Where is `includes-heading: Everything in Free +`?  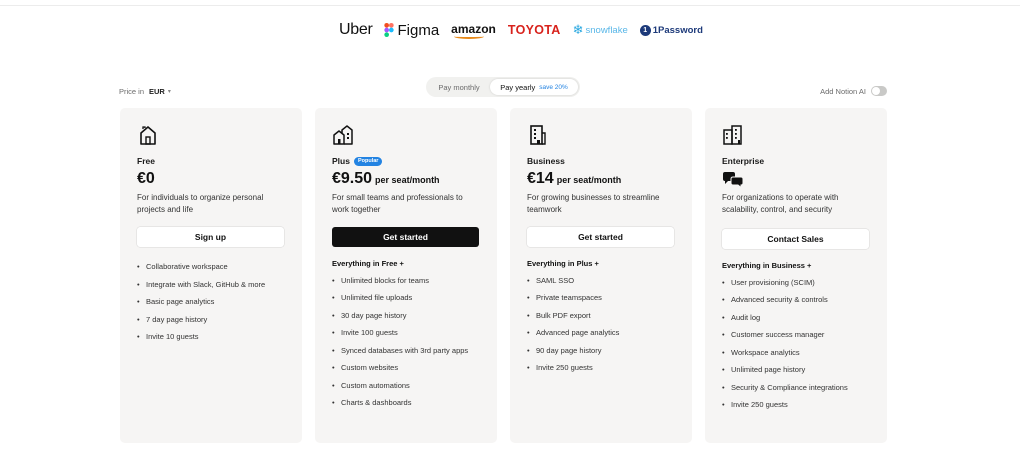
includes-heading: Everything in Free + is located at coordinates (368, 263).